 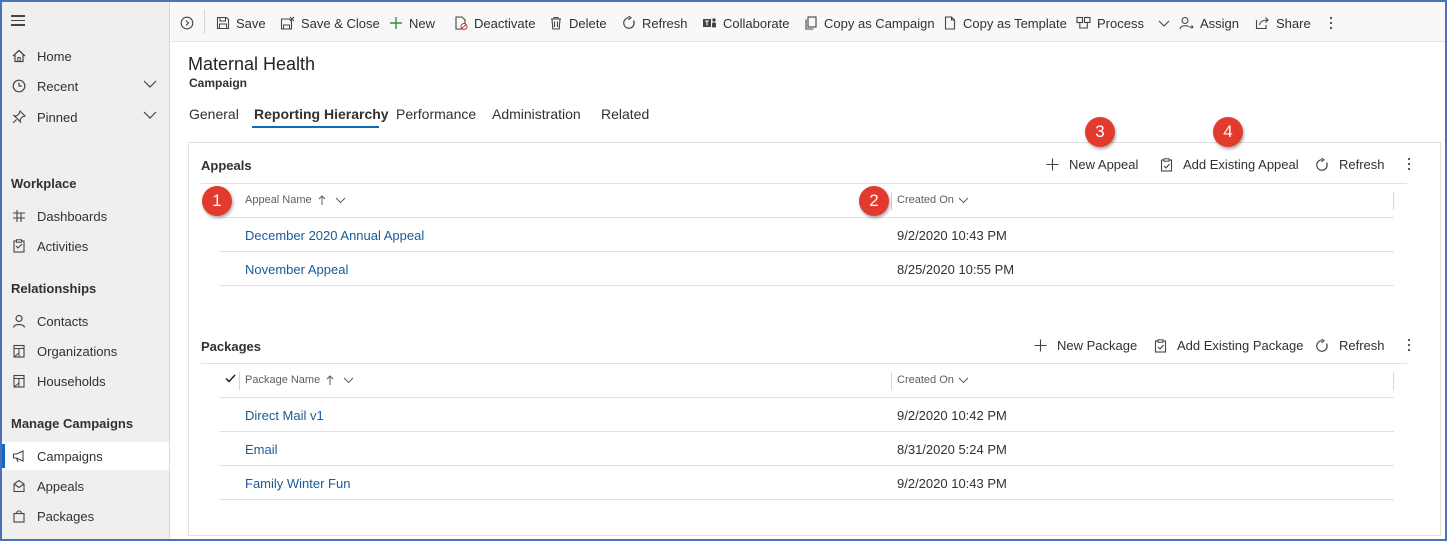 I want to click on callout-badge-3: 3, so click(x=1100, y=132).